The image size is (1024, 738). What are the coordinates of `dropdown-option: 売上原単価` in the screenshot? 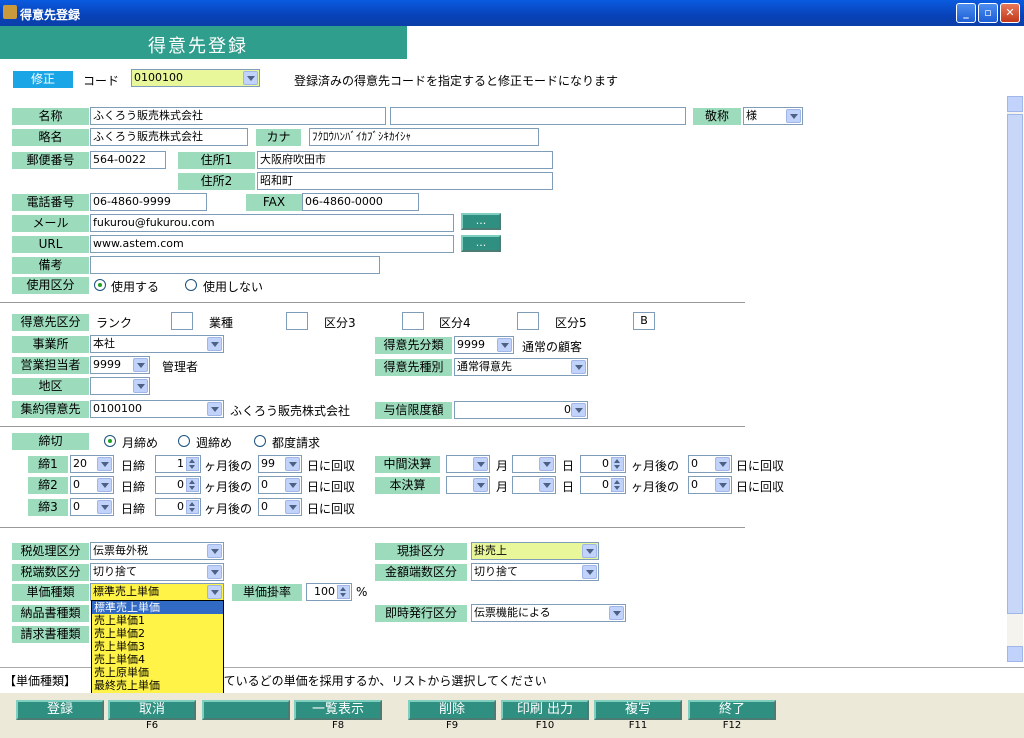 It's located at (157, 672).